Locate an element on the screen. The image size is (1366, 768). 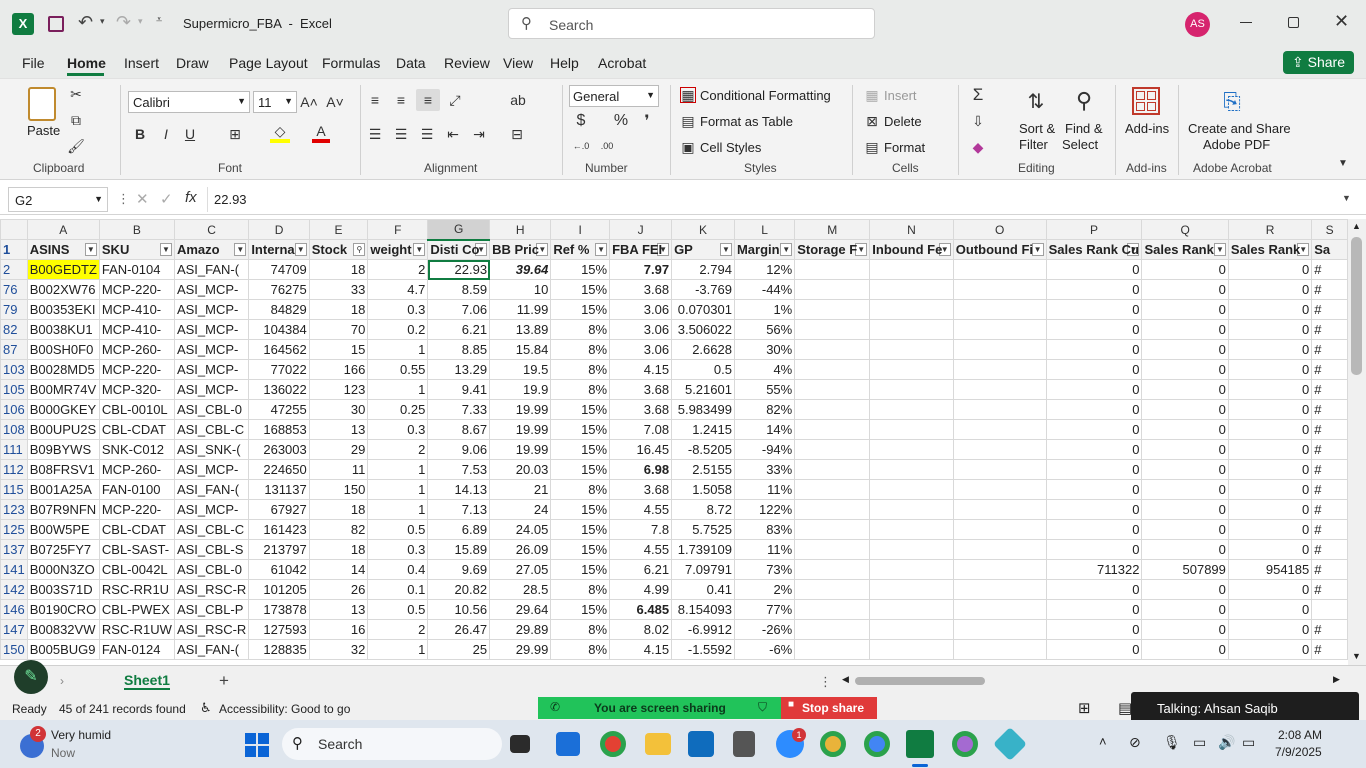
column-title: ▼ Disti Co is located at coordinates (459, 249).